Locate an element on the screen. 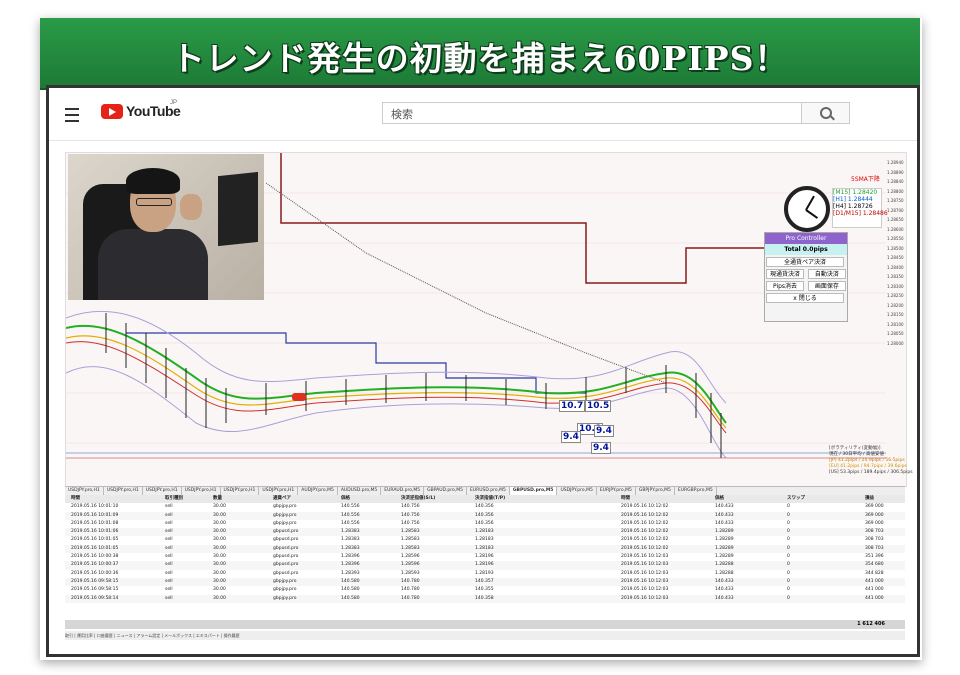 The image size is (960, 675). chart-tab: EURGBP.pro,M5 is located at coordinates (696, 491).